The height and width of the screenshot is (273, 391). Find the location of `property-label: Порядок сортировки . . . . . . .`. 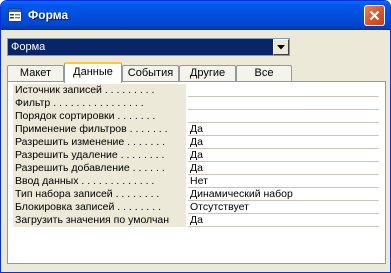

property-label: Порядок сортировки . . . . . . . is located at coordinates (99, 116).